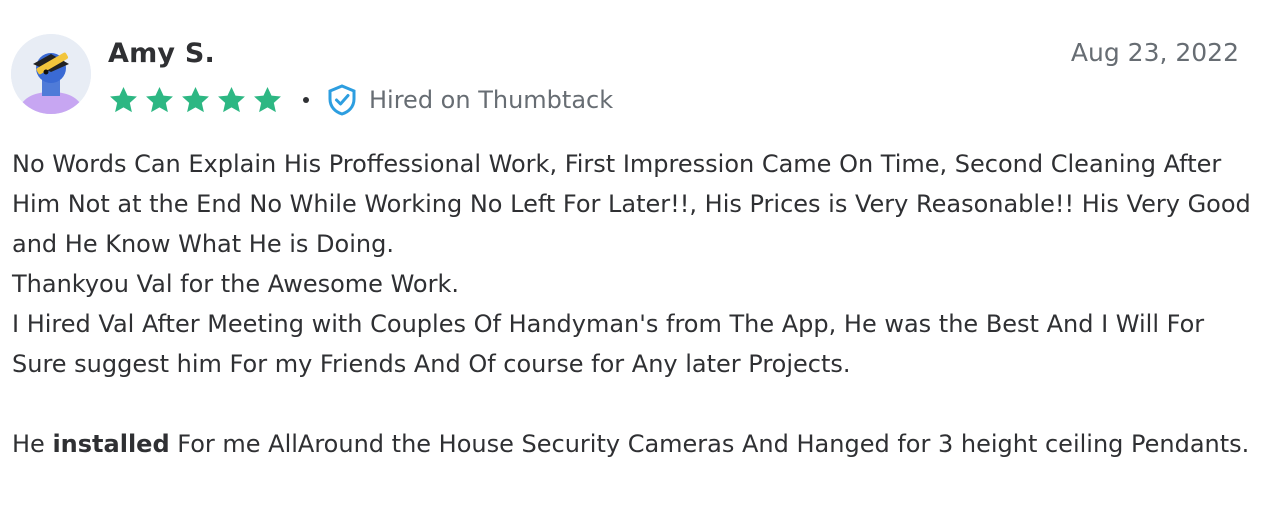  What do you see at coordinates (32, 444) in the screenshot?
I see `review-text-prefix: He` at bounding box center [32, 444].